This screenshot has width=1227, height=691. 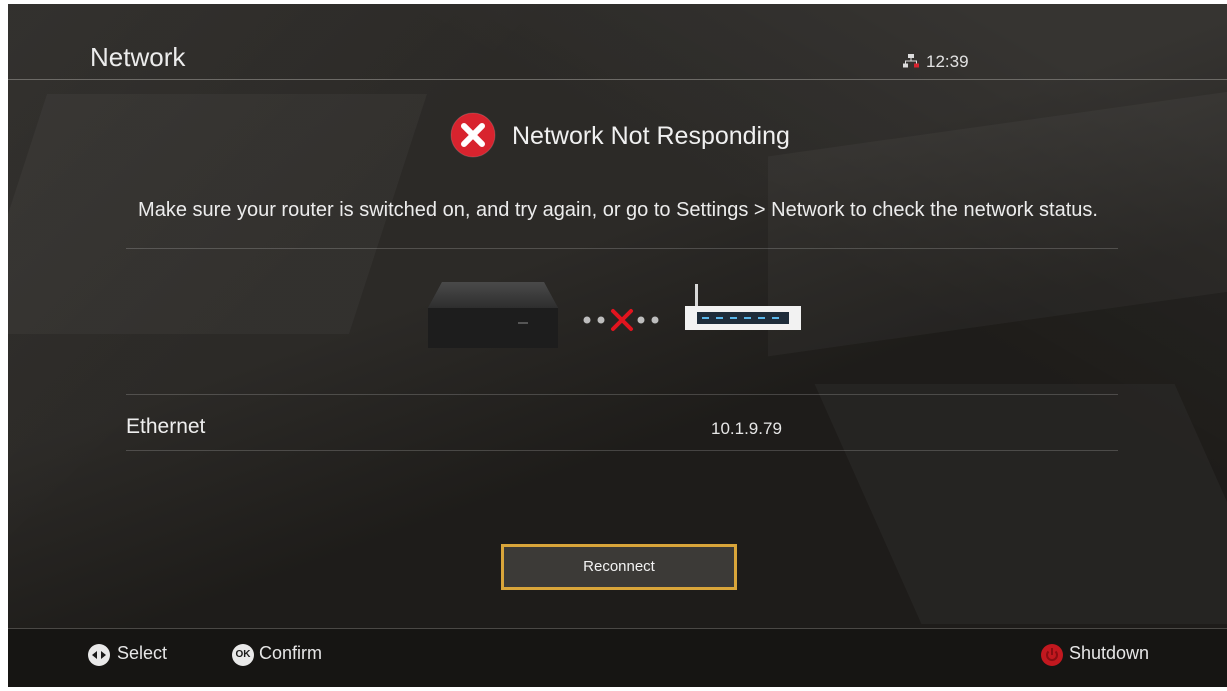 I want to click on power-icon, so click(x=1052, y=655).